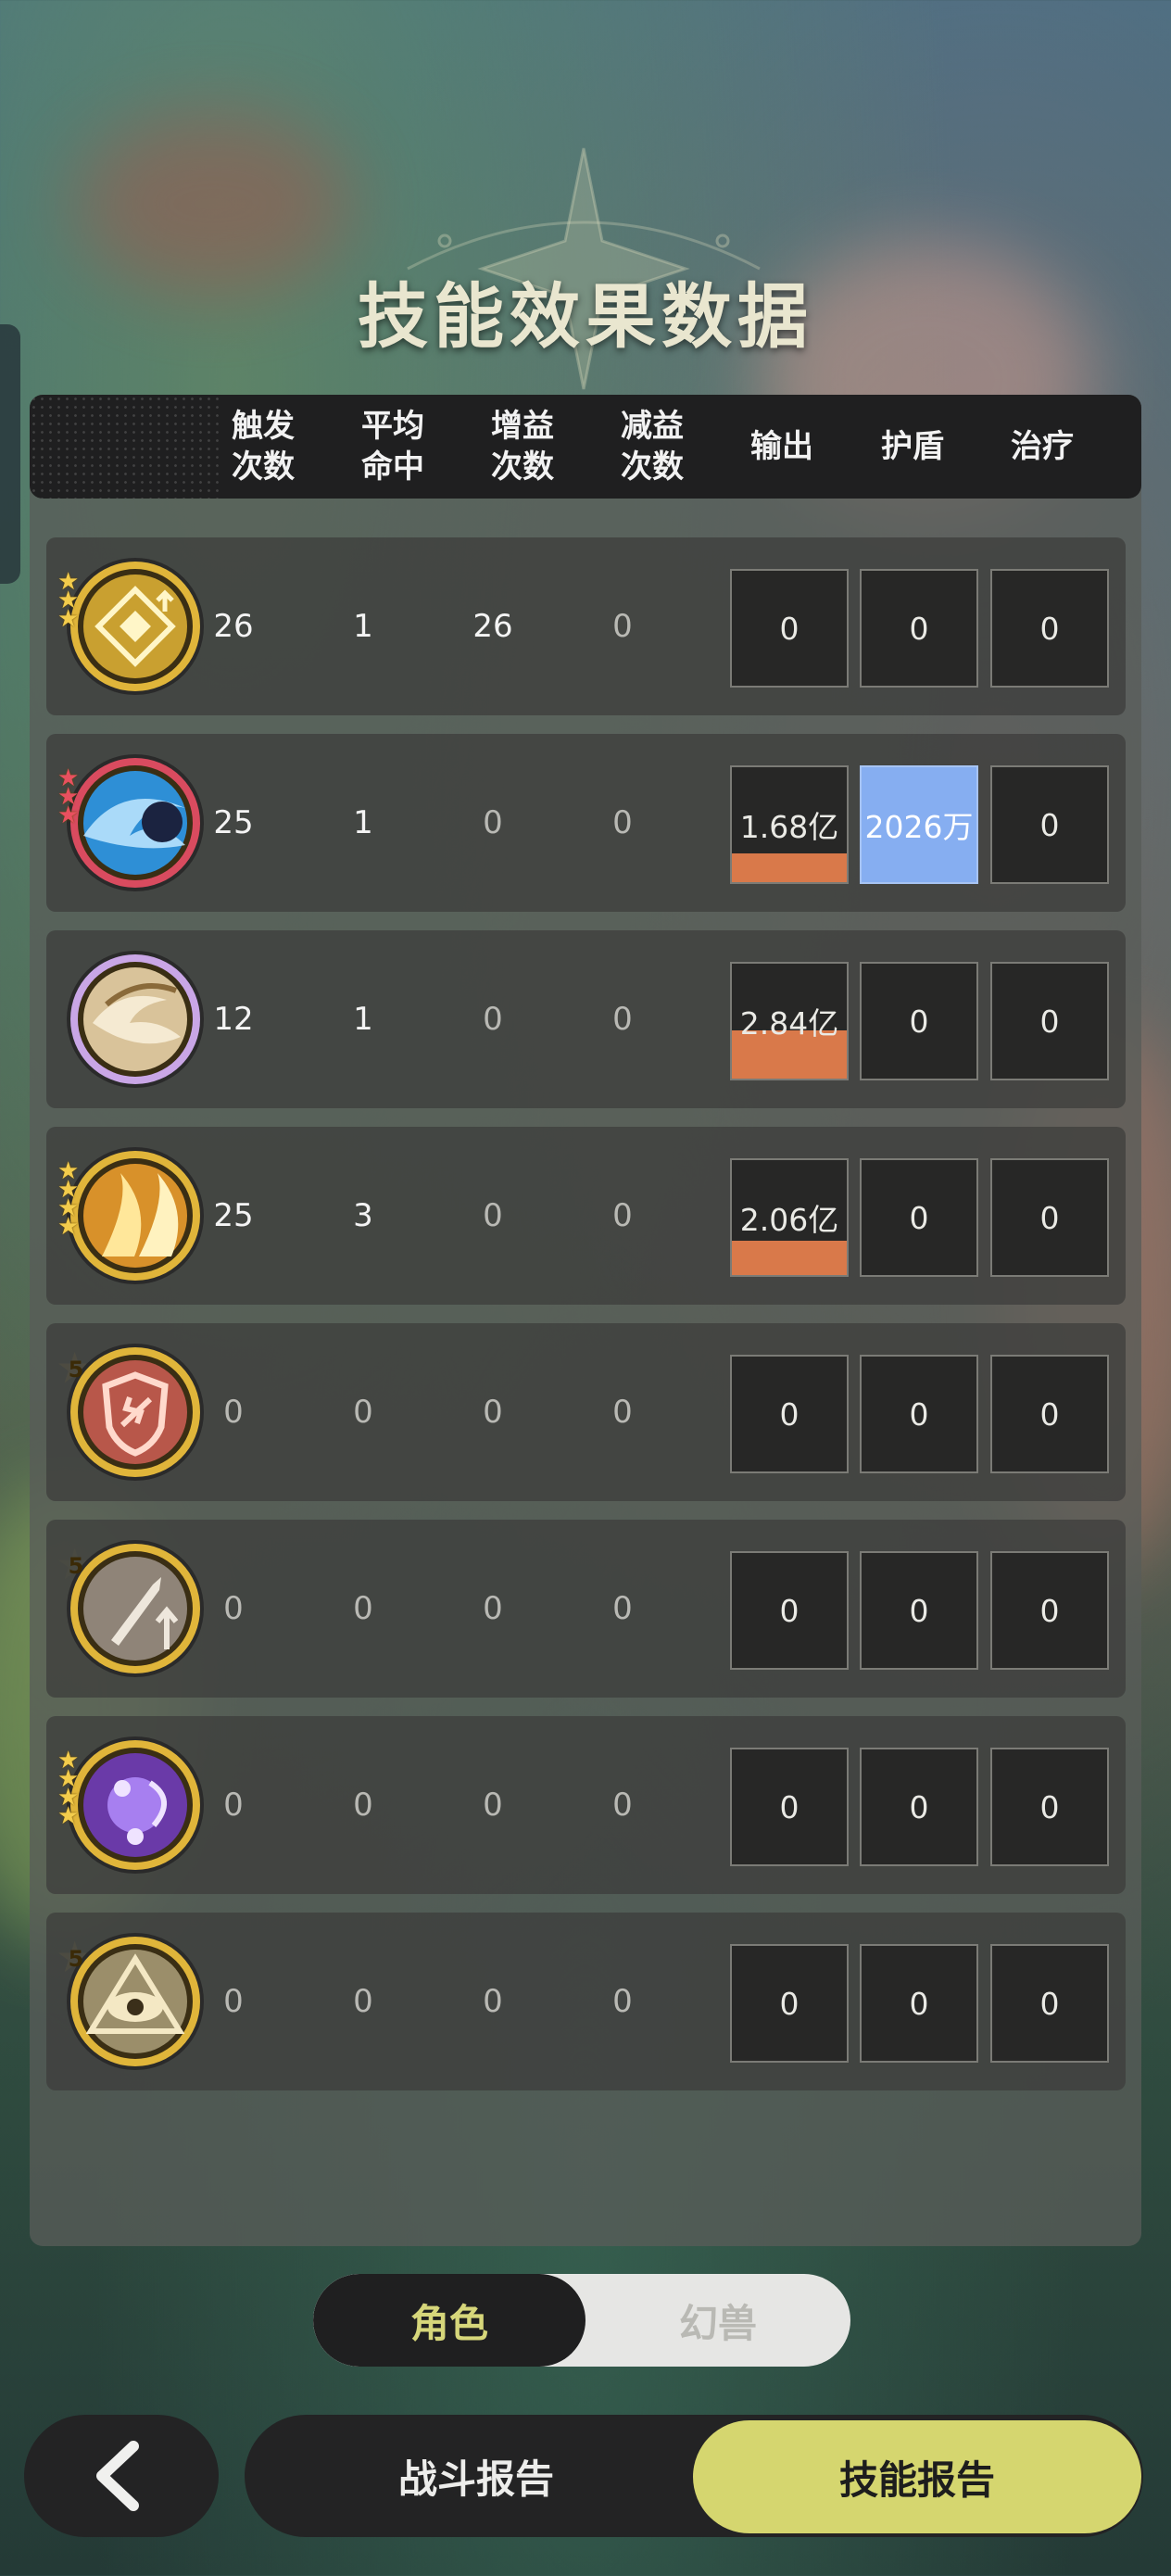 Image resolution: width=1171 pixels, height=2576 pixels. I want to click on header-pattern, so click(127, 447).